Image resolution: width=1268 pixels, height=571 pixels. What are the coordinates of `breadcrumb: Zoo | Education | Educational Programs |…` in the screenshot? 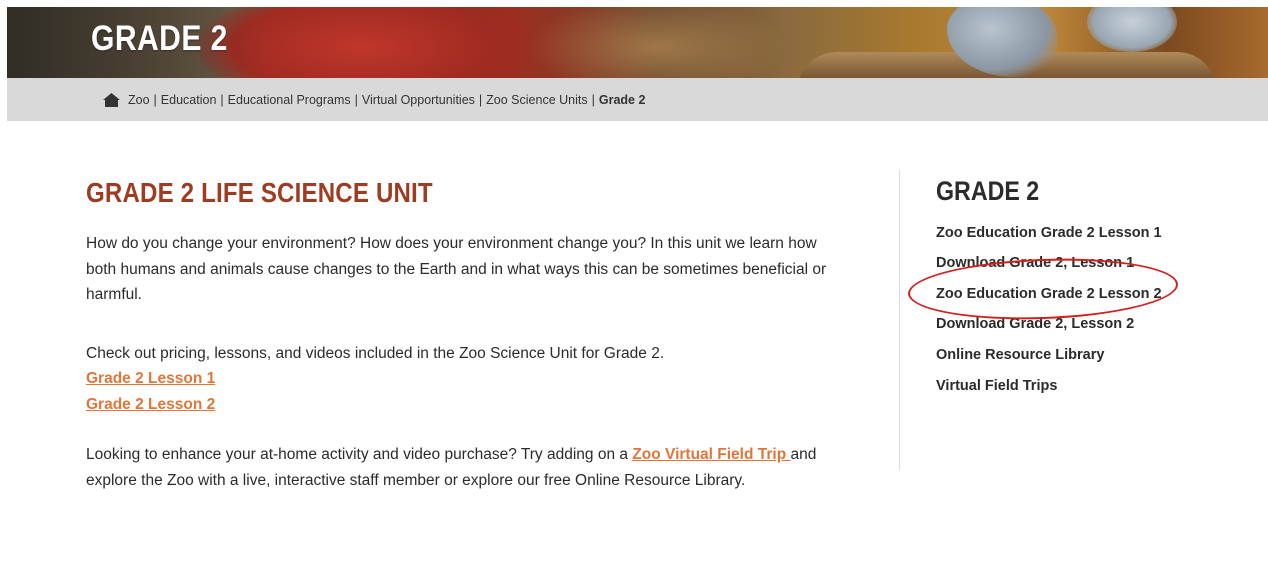 It's located at (374, 99).